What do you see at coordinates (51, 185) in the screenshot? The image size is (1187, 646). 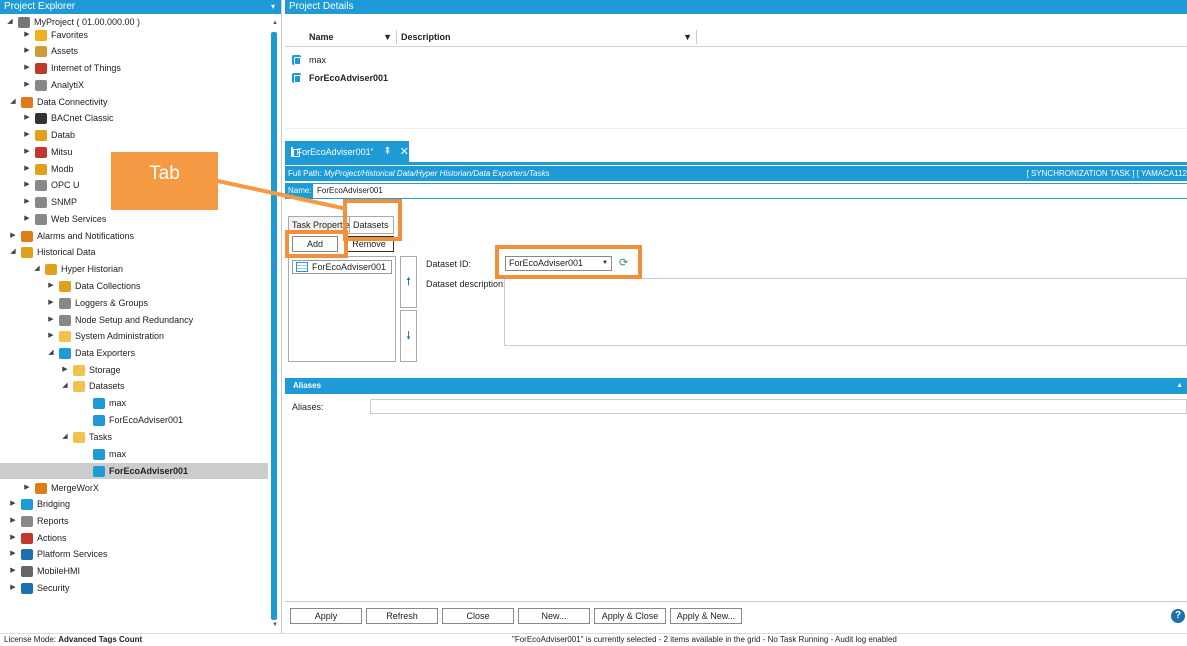 I see `tree-item: ▶ OPC U` at bounding box center [51, 185].